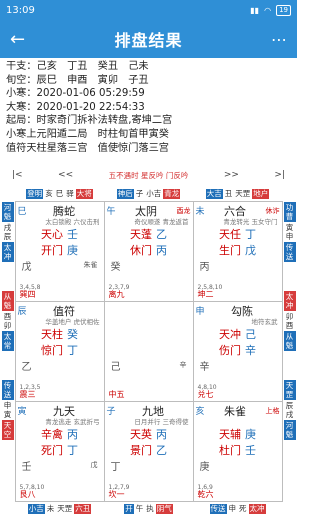  I want to click on palace-7: 寅九天 青龙逃走 玄武折弓 辛禽丙死门丁壬戊 5,7,8,10 艮八, so click(59, 451).